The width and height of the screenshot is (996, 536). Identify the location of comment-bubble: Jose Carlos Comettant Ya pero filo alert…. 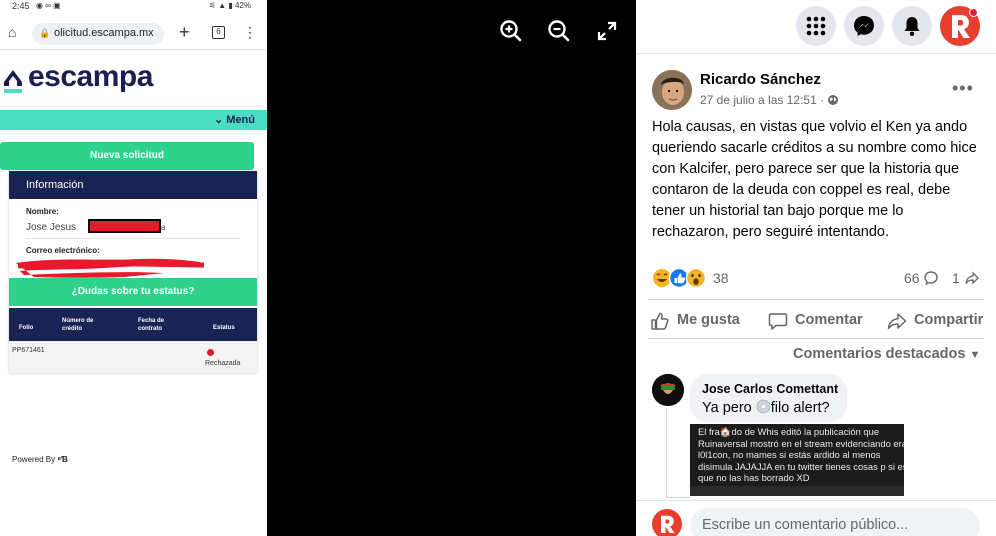
(768, 398).